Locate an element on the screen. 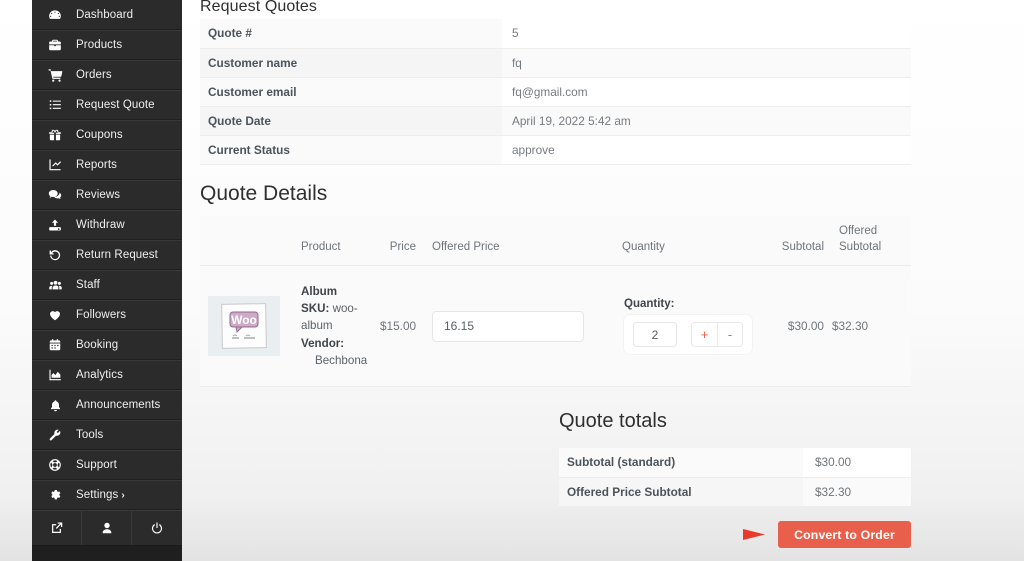  upload-icon is located at coordinates (55, 225).